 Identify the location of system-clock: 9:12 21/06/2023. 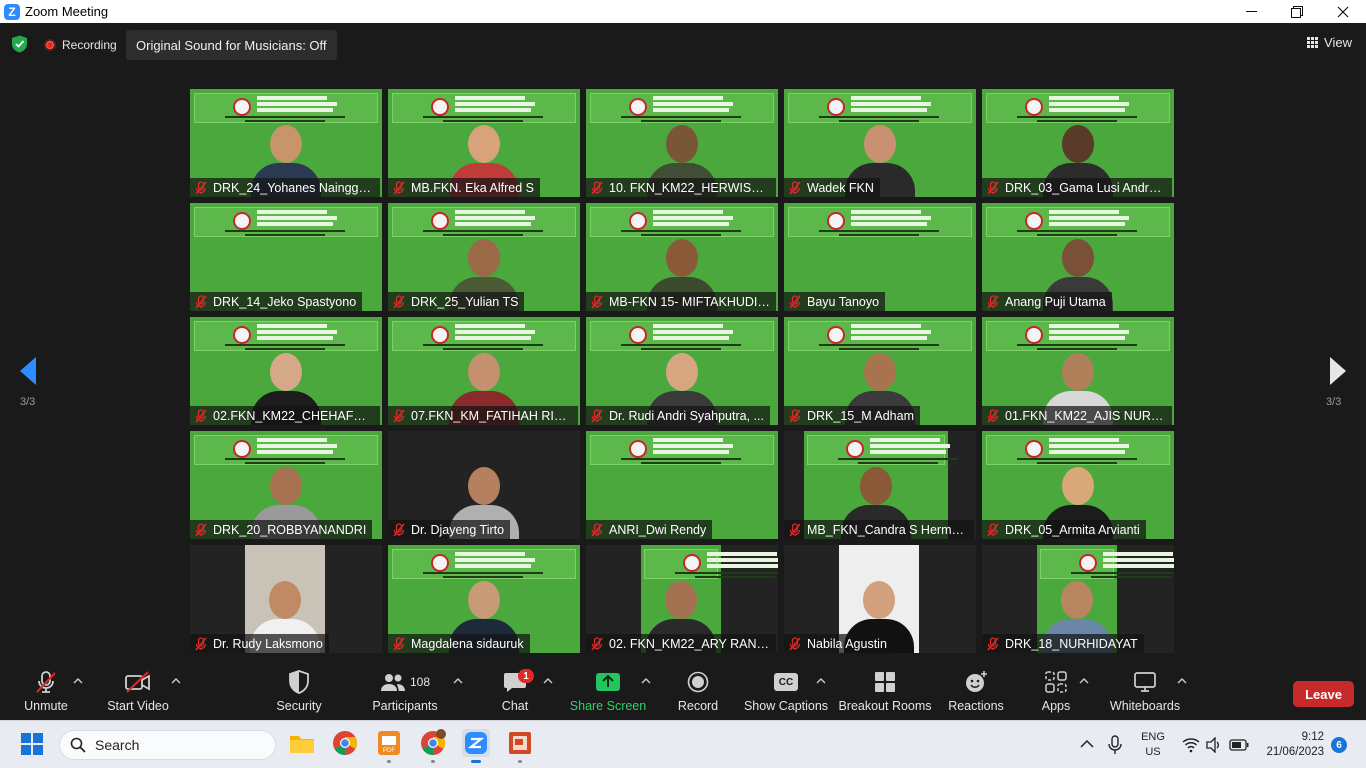
(1293, 745).